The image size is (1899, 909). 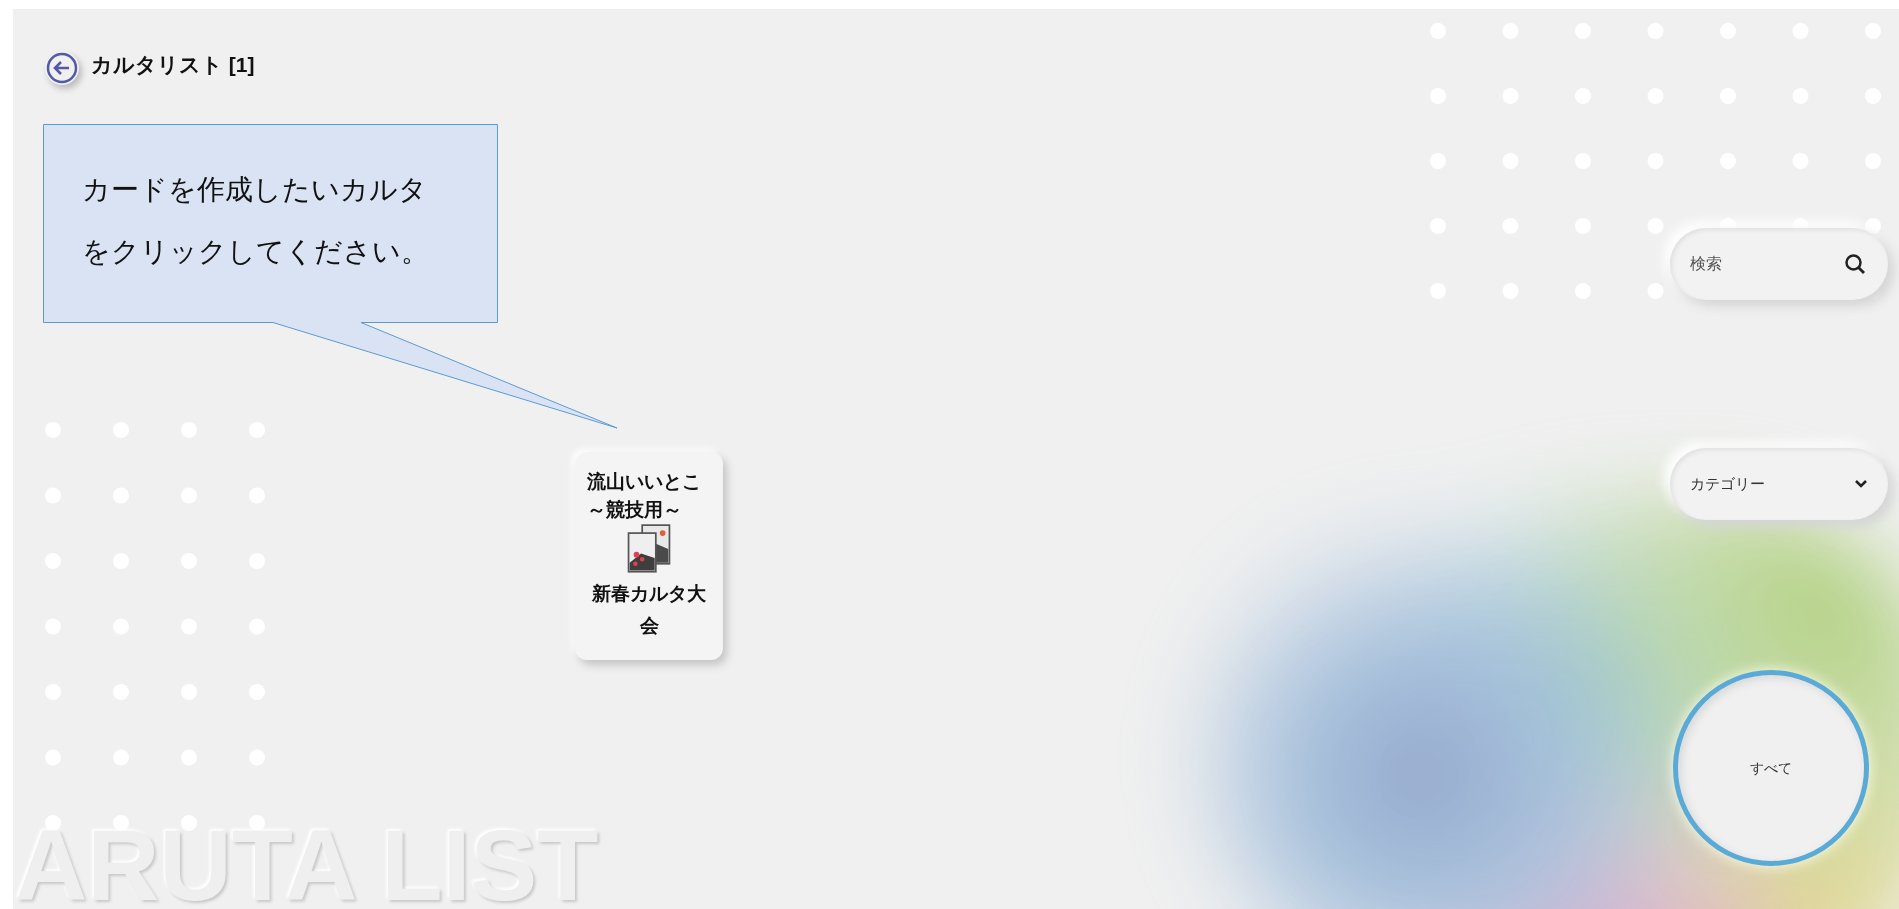 I want to click on page-title: カルタリスト [1], so click(x=173, y=65).